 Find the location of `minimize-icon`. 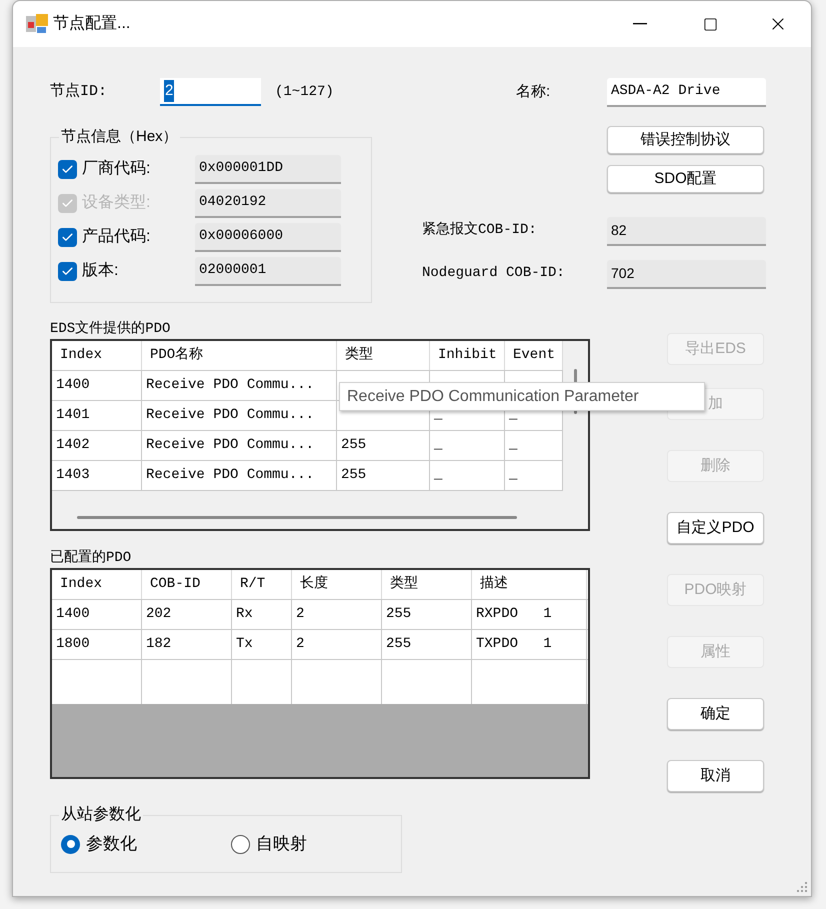

minimize-icon is located at coordinates (640, 24).